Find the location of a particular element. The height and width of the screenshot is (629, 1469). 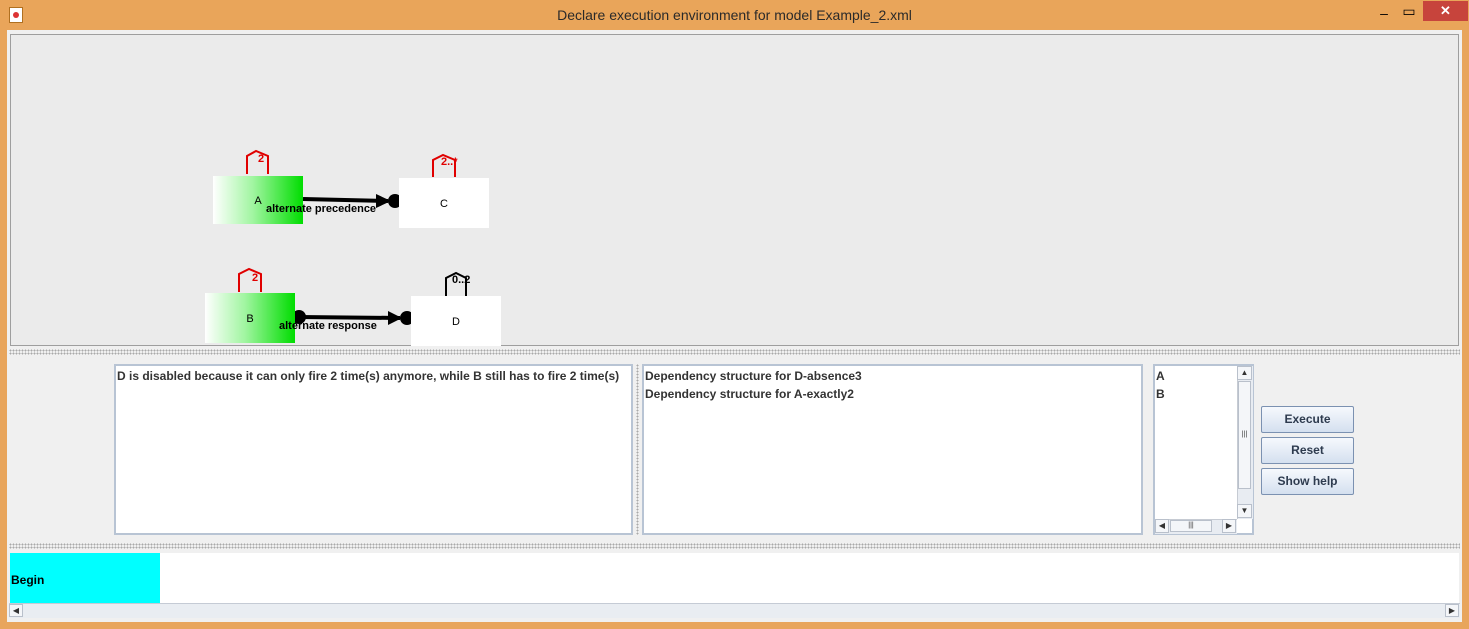

dependency-line: Dependency structure for A-exactly2 is located at coordinates (749, 394).